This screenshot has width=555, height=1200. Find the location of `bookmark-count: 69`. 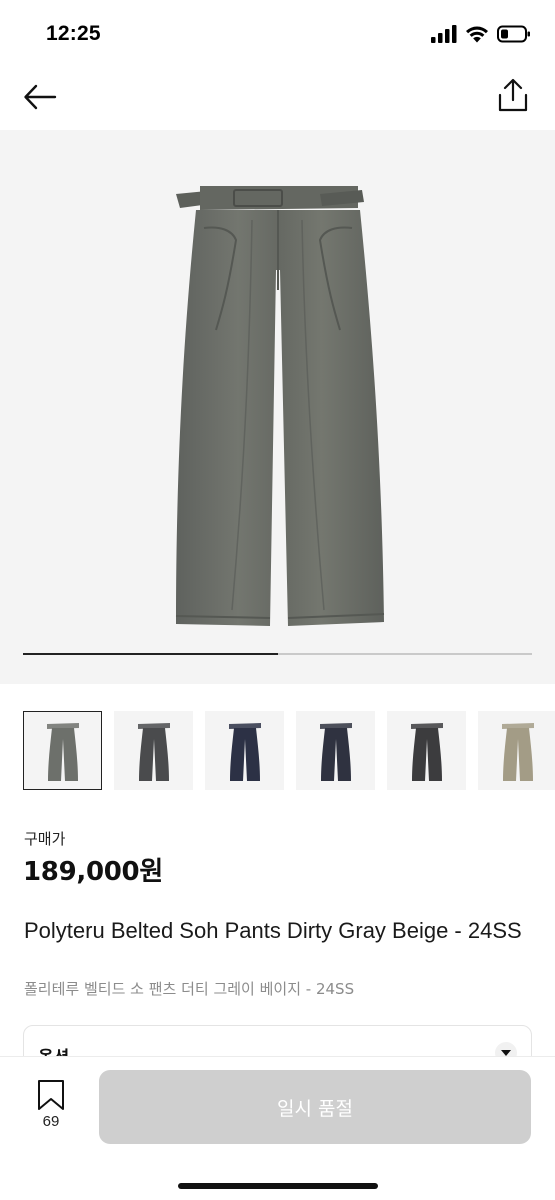

bookmark-count: 69 is located at coordinates (51, 1121).